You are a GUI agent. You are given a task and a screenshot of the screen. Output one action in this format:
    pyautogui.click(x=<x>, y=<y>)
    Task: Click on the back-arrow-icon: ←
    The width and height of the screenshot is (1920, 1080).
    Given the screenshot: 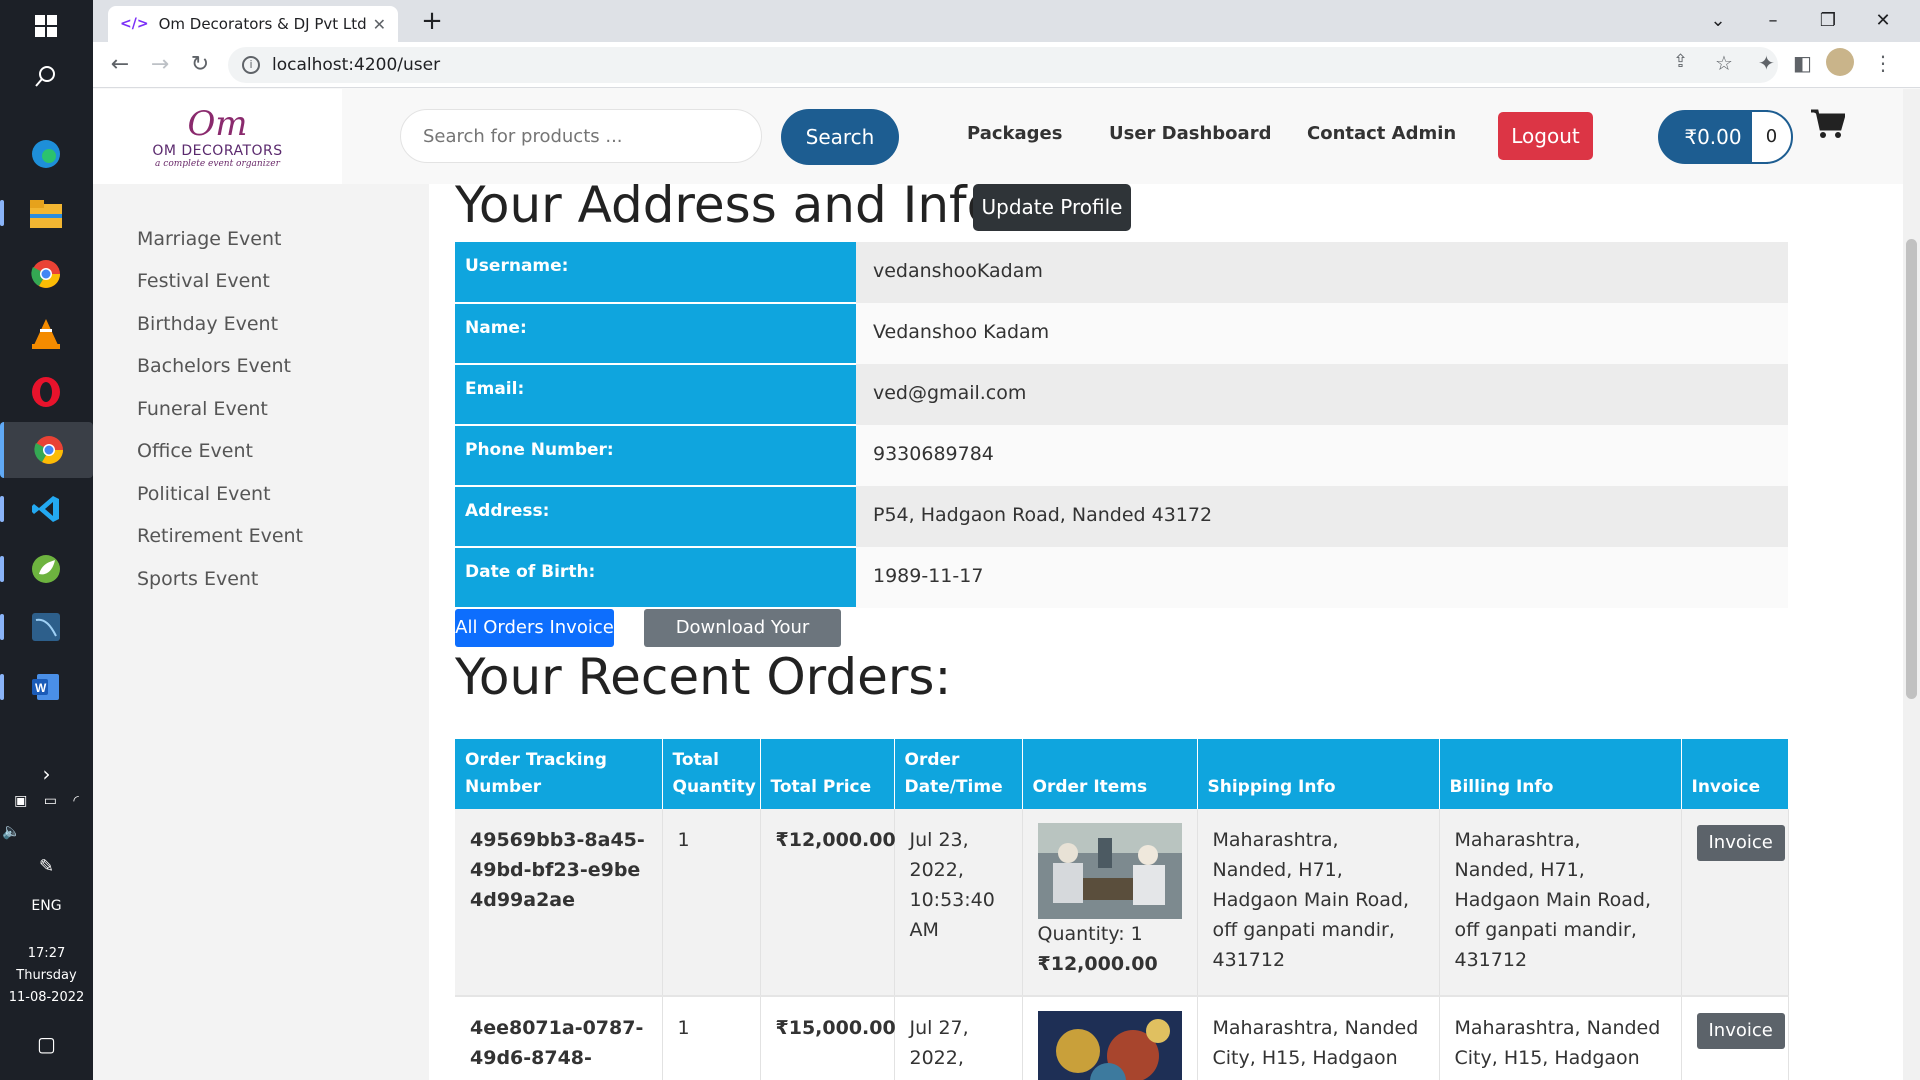 What is the action you would take?
    pyautogui.click(x=120, y=65)
    